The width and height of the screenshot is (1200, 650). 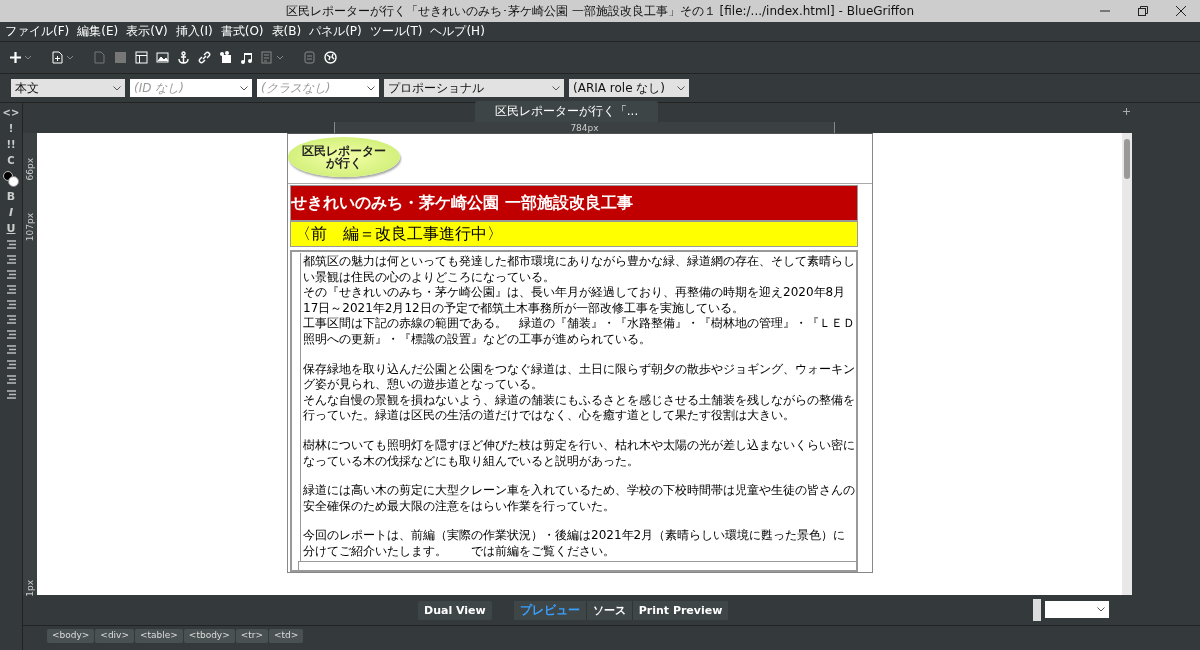 I want to click on menu-item: 挿入(I), so click(x=194, y=31).